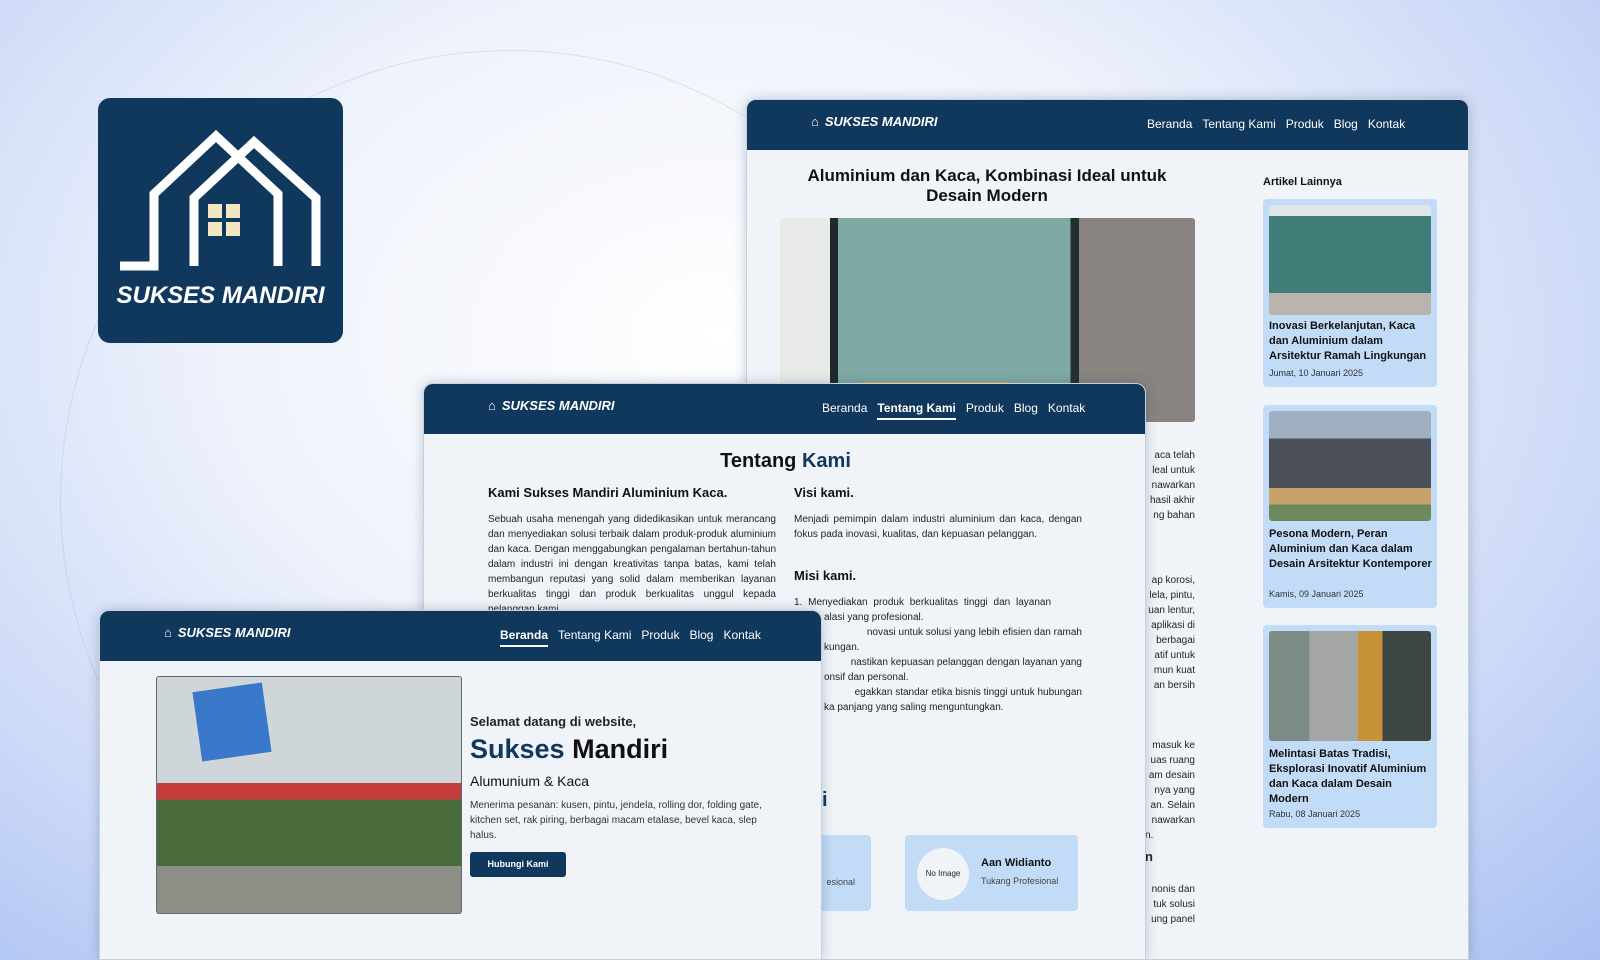  What do you see at coordinates (866, 677) in the screenshot?
I see `misi-item: onsif dan personal.` at bounding box center [866, 677].